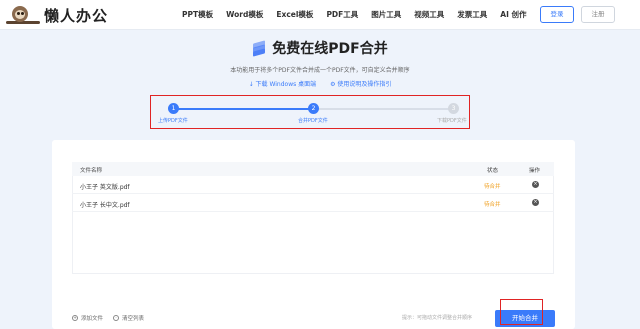  What do you see at coordinates (75, 318) in the screenshot?
I see `plus-circle-icon: +` at bounding box center [75, 318].